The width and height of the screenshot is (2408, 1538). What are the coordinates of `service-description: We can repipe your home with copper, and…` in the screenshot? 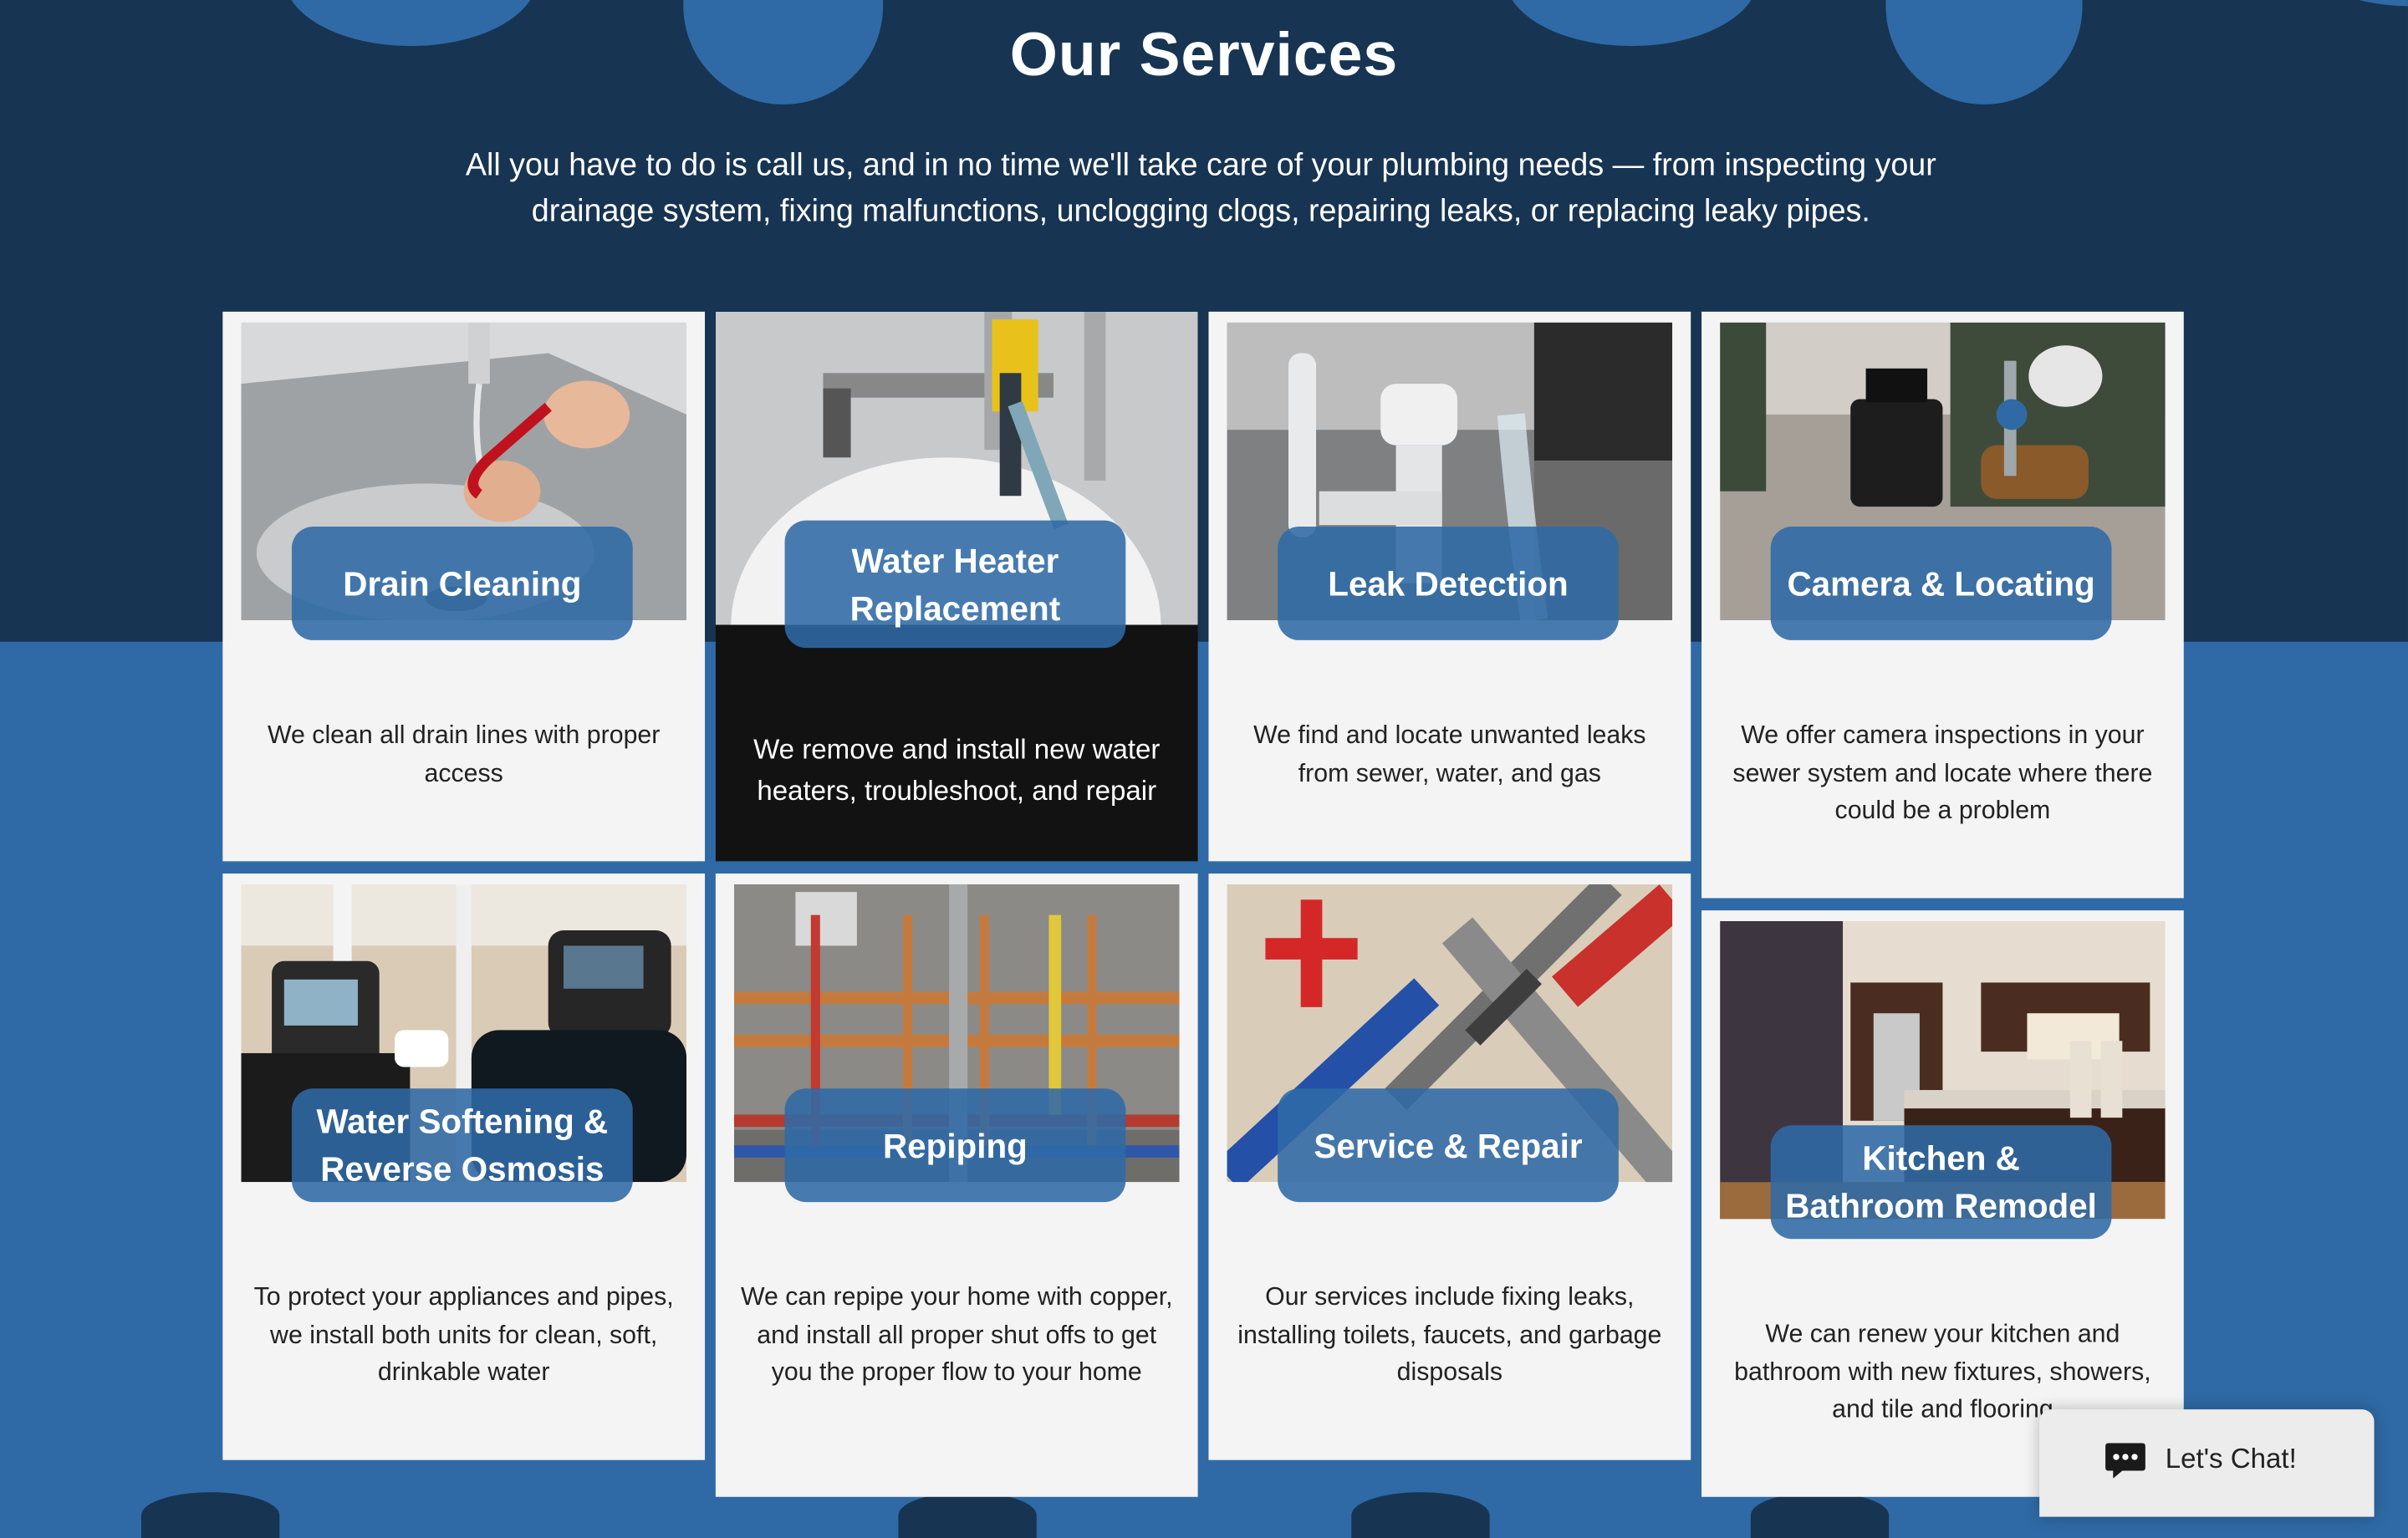 It's located at (956, 1335).